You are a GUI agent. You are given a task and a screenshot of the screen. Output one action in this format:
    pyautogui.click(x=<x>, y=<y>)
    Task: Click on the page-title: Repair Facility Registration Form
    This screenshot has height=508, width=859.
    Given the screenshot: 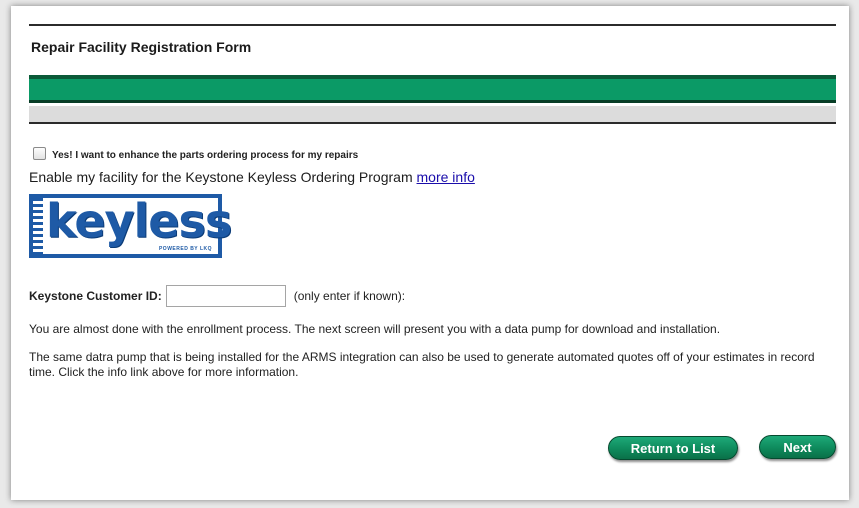 What is the action you would take?
    pyautogui.click(x=141, y=47)
    